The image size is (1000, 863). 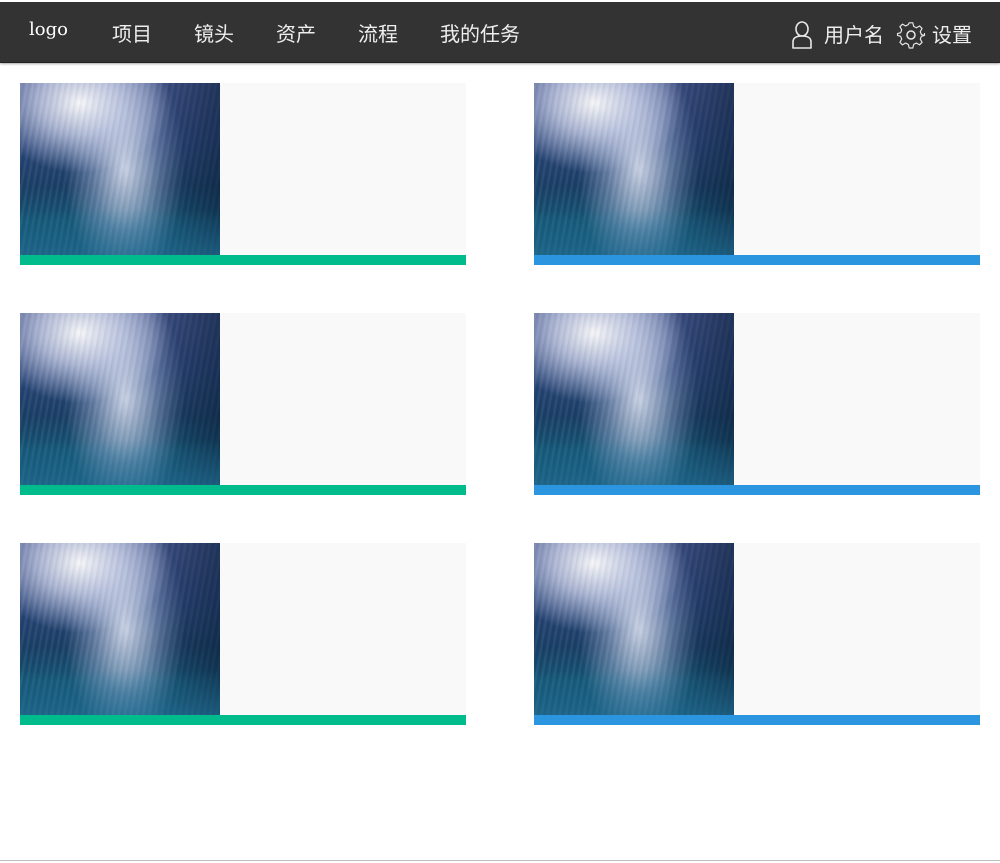 I want to click on username-label: 用户名, so click(x=854, y=35).